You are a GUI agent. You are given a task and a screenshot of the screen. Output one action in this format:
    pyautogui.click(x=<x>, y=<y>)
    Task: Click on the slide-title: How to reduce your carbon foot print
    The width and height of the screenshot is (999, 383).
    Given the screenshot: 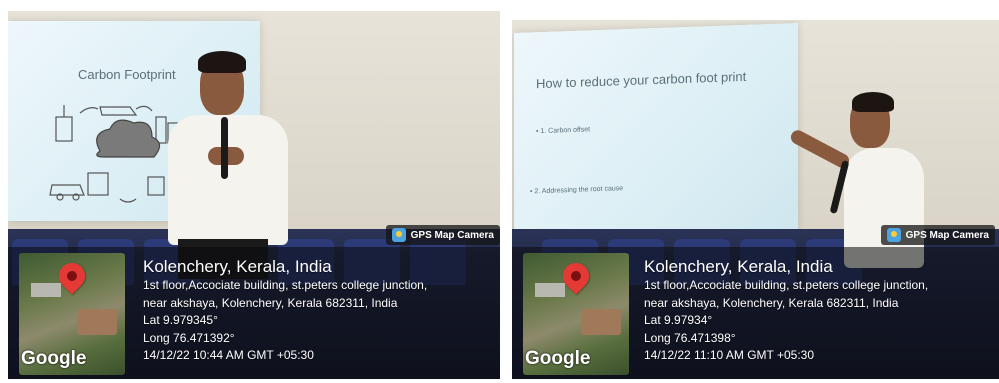 What is the action you would take?
    pyautogui.click(x=641, y=80)
    